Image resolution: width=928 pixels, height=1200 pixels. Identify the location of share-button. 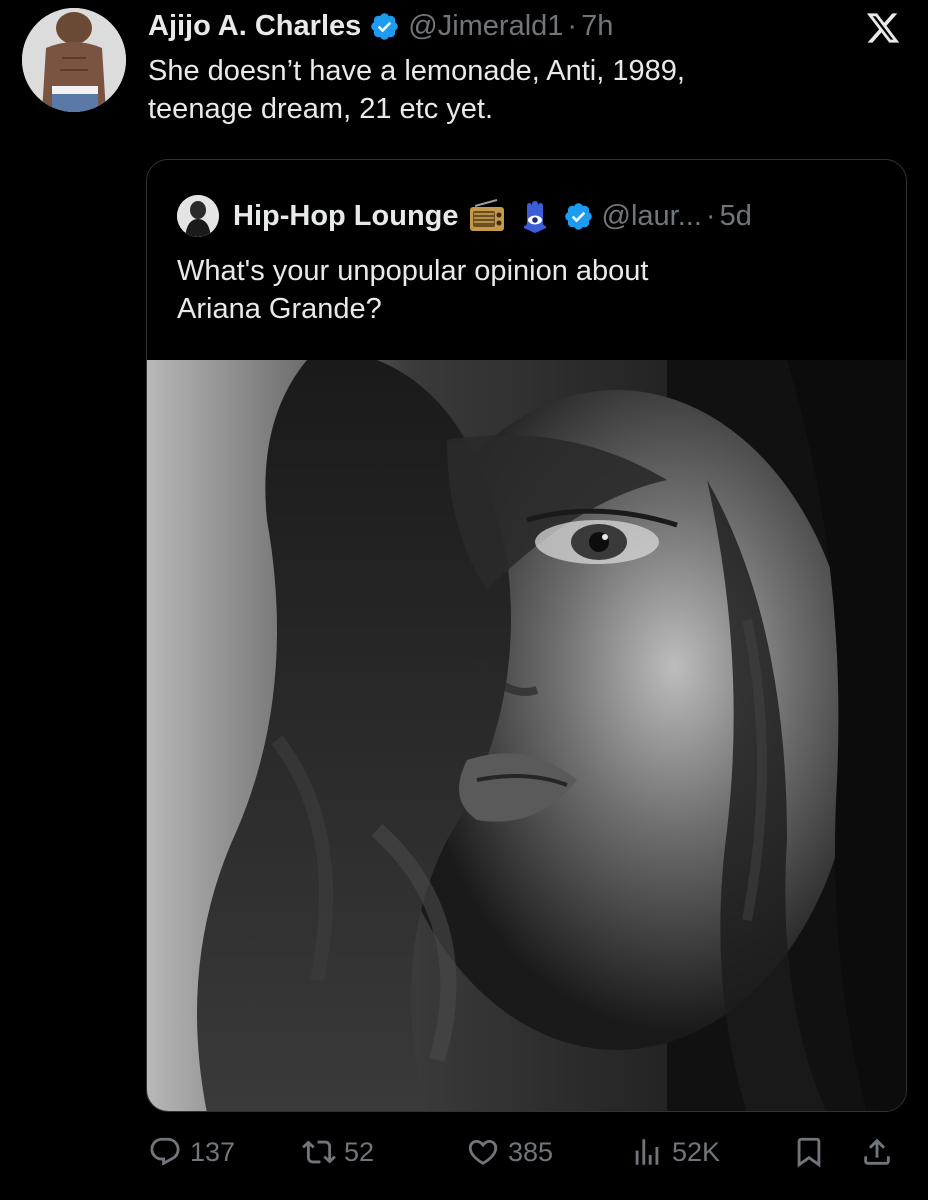
(877, 1152).